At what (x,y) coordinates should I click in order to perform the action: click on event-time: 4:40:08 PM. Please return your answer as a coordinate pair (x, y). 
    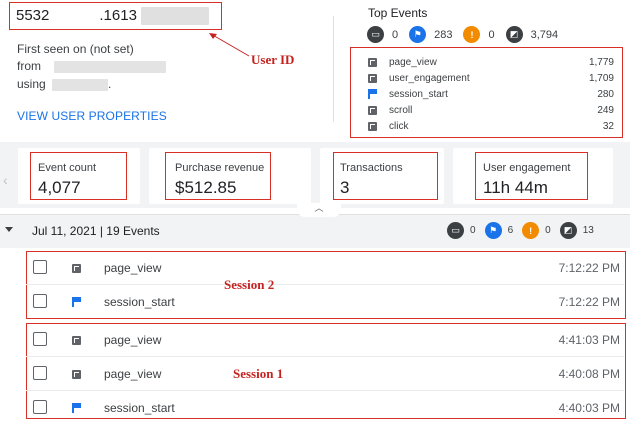
    Looking at the image, I should click on (589, 374).